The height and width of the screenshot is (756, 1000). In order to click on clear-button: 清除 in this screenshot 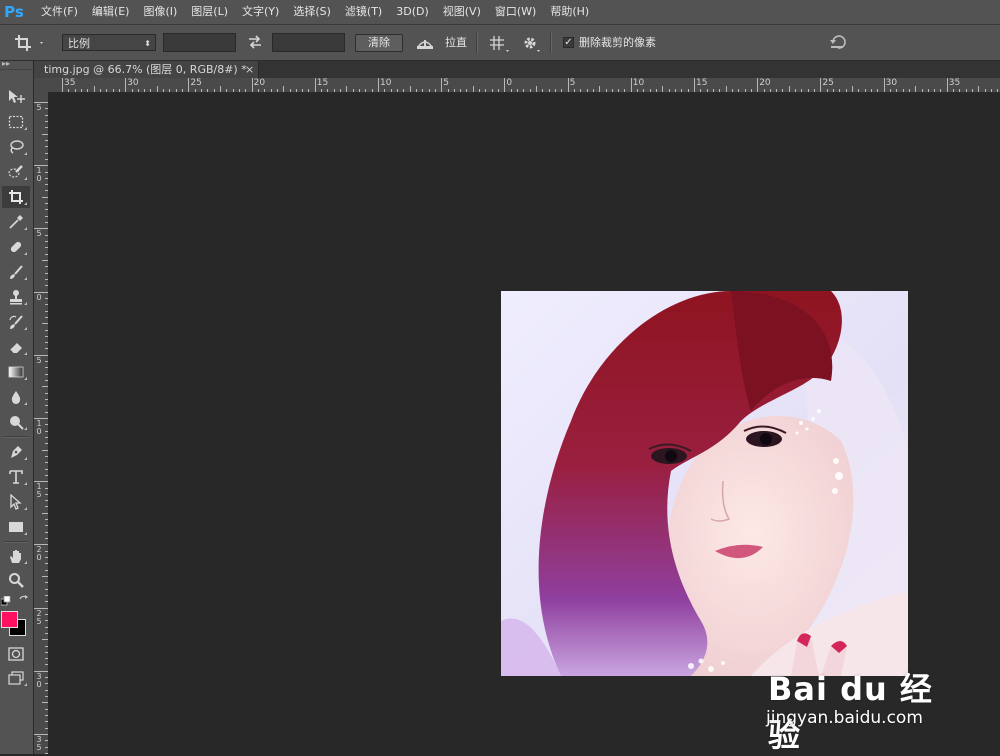, I will do `click(379, 43)`.